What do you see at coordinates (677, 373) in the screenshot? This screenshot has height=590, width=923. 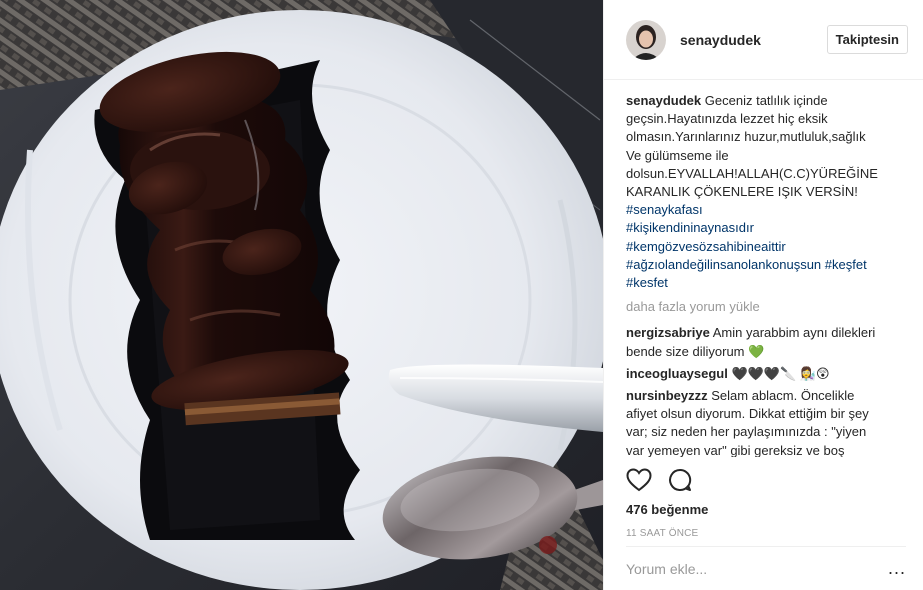 I see `comment-username: inceogluaysegul` at bounding box center [677, 373].